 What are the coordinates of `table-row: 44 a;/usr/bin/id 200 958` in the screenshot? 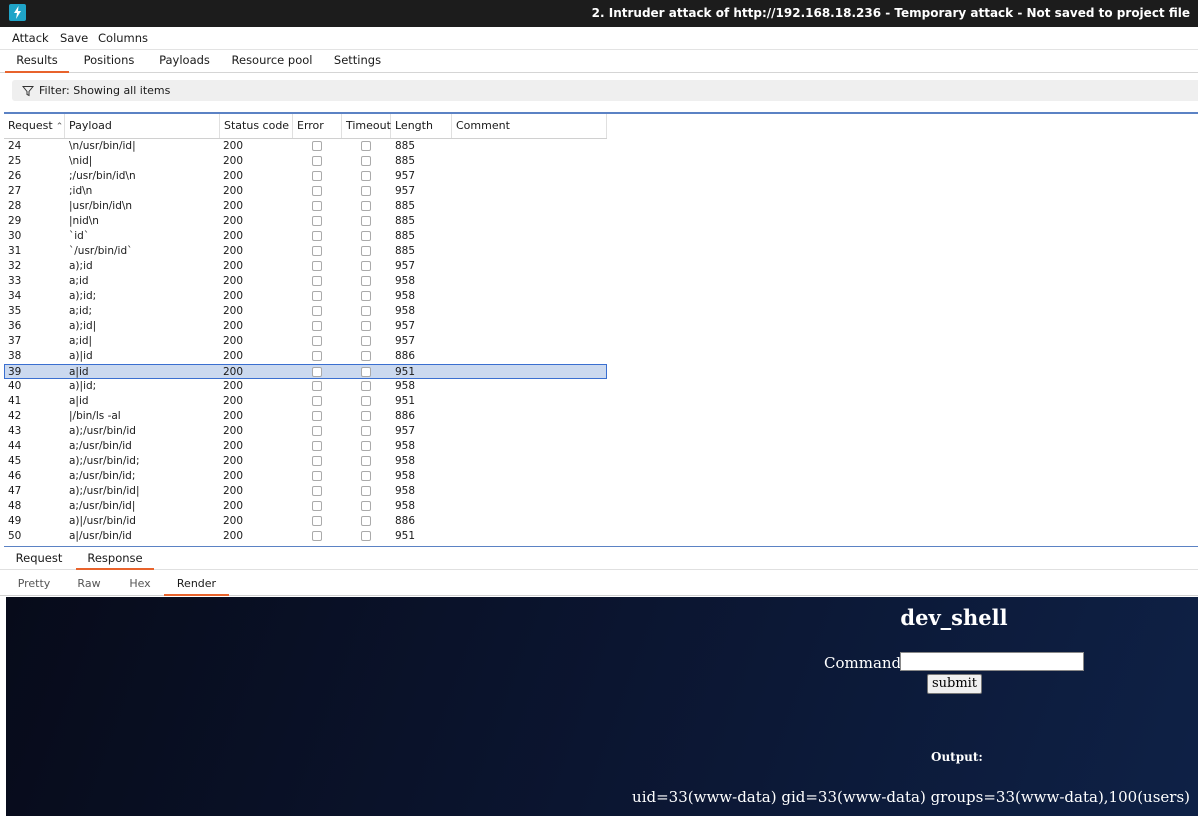 It's located at (305, 446).